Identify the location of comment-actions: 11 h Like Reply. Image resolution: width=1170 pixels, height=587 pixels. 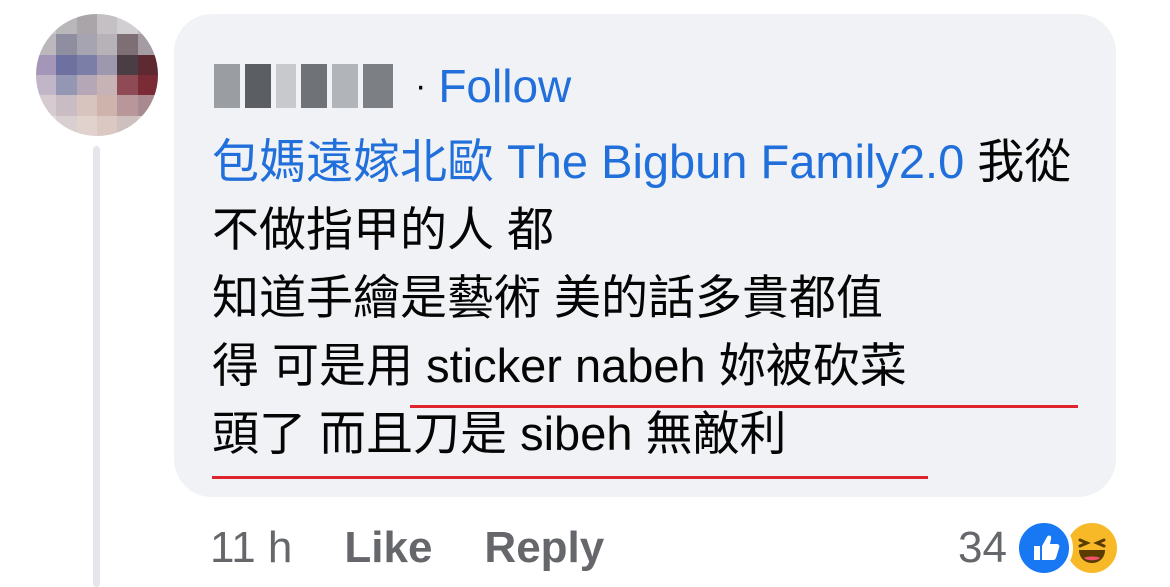
(407, 548).